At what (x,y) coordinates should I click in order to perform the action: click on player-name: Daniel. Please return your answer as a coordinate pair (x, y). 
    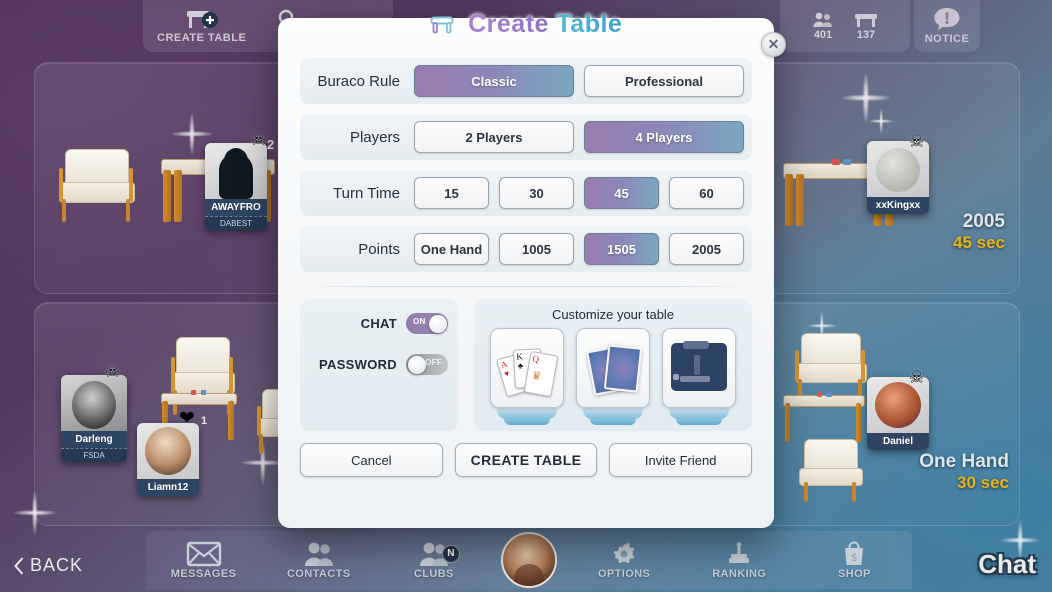
    Looking at the image, I should click on (898, 441).